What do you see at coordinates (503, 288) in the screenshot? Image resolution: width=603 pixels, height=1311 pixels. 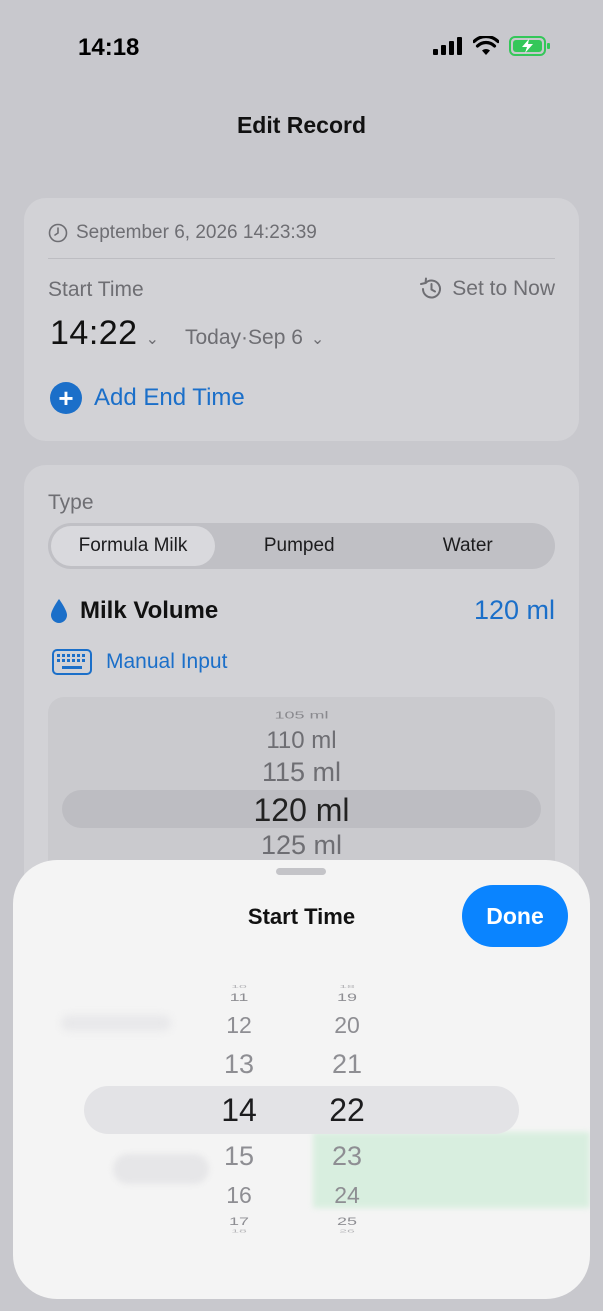 I see `set-to-now-label: Set to Now` at bounding box center [503, 288].